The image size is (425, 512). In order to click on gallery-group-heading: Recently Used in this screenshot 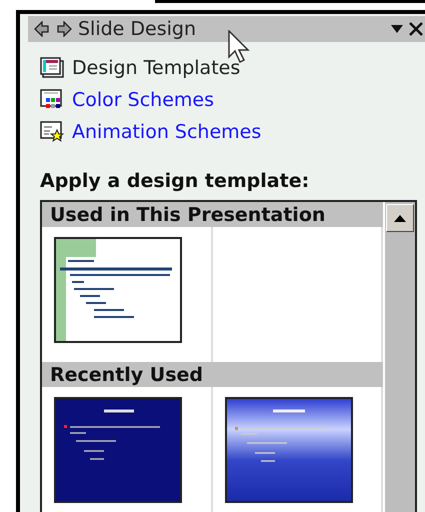, I will do `click(212, 374)`.